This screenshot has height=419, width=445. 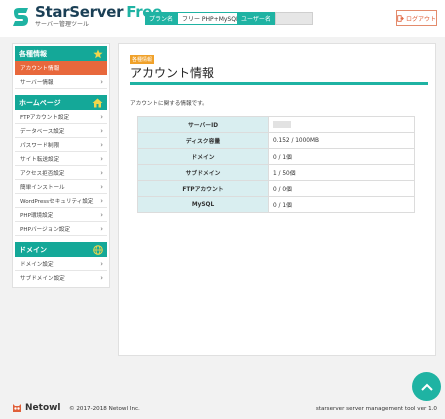 What do you see at coordinates (33, 249) in the screenshot?
I see `sidebar-section-title: ドメイン` at bounding box center [33, 249].